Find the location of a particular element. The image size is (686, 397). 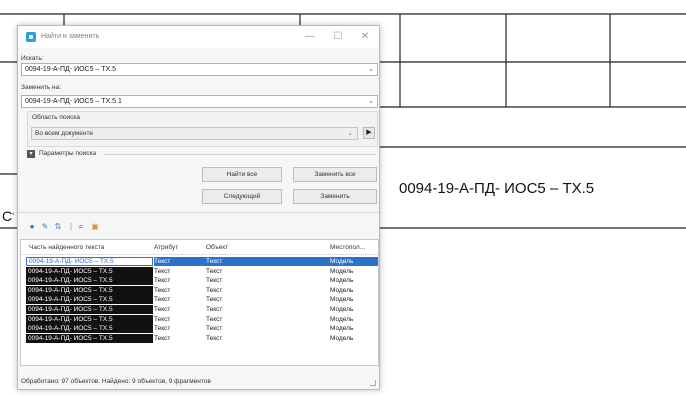

help-icon: ● is located at coordinates (32, 227).